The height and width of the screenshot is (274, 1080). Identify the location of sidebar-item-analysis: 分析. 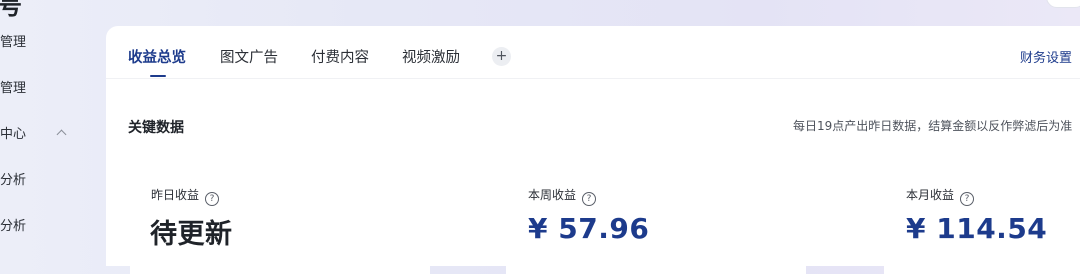
(50, 181).